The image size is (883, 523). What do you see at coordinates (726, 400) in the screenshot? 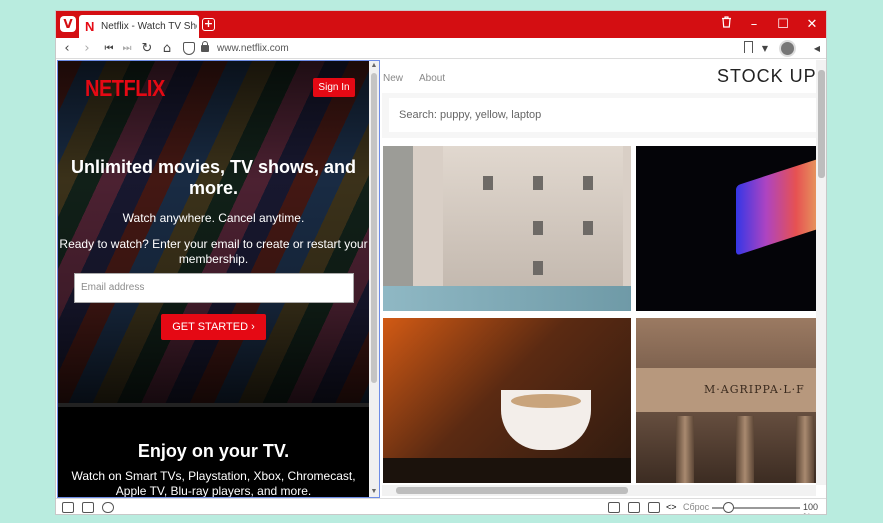
I see `photo-pantheon: M·AGRIPPA·L·F` at bounding box center [726, 400].